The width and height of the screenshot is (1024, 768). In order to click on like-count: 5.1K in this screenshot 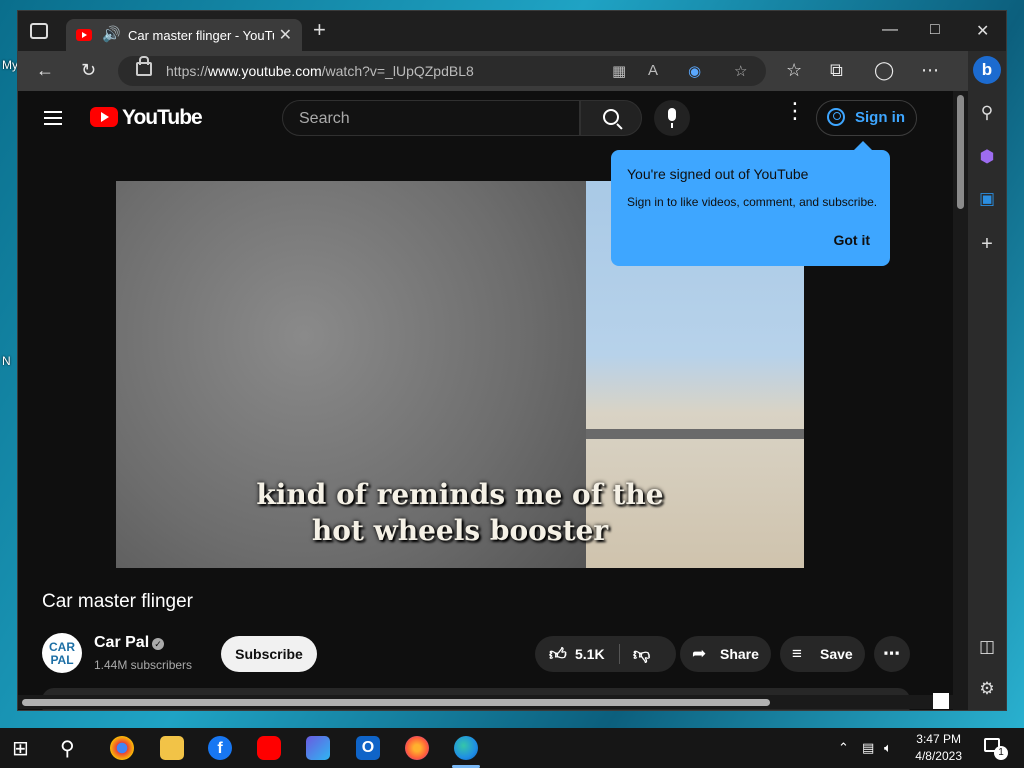, I will do `click(590, 654)`.